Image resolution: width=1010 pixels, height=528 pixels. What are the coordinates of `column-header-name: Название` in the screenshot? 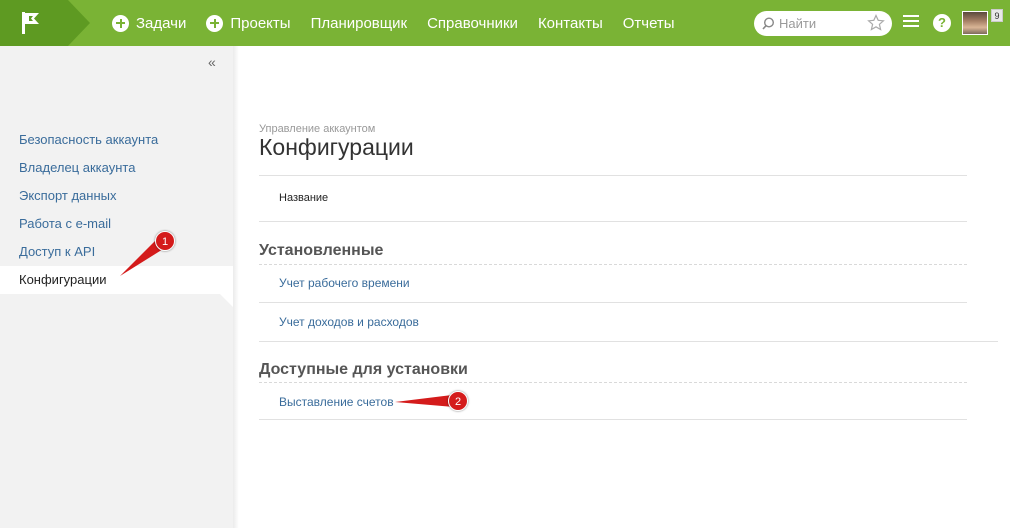 It's located at (304, 198).